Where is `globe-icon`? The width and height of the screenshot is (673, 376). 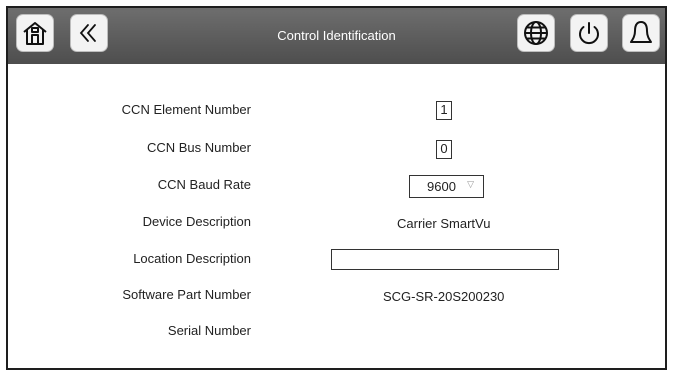
globe-icon is located at coordinates (536, 33).